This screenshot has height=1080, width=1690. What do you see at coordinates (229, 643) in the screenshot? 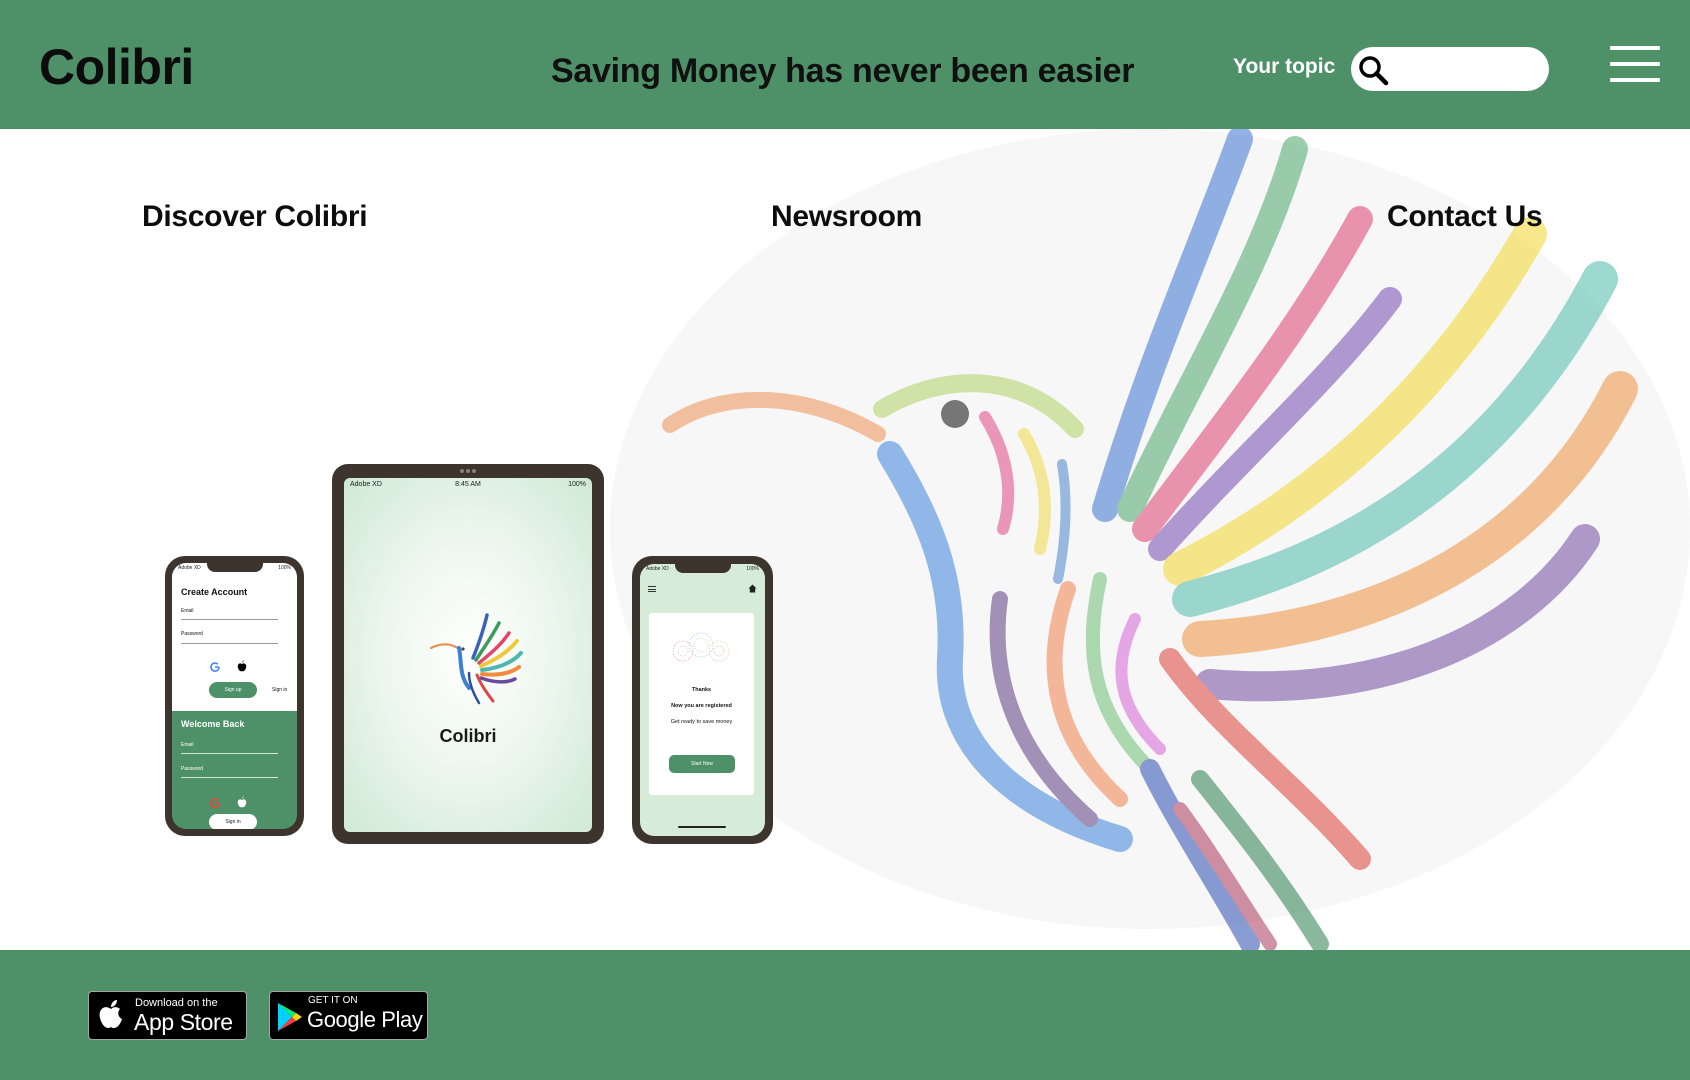
I see `password-underline` at bounding box center [229, 643].